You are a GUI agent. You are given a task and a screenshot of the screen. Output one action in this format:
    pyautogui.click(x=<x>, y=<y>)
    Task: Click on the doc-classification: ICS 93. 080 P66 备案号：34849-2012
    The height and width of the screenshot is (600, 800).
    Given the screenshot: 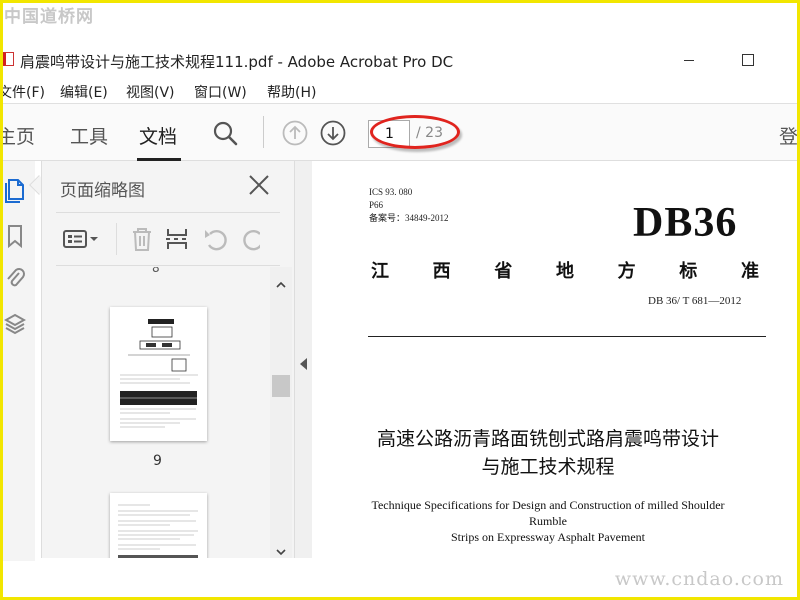 What is the action you would take?
    pyautogui.click(x=409, y=205)
    